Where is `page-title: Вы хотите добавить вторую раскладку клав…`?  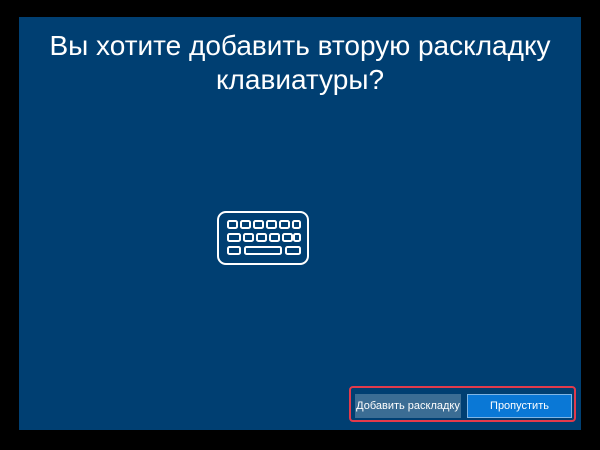
page-title: Вы хотите добавить вторую раскладку клав… is located at coordinates (300, 63).